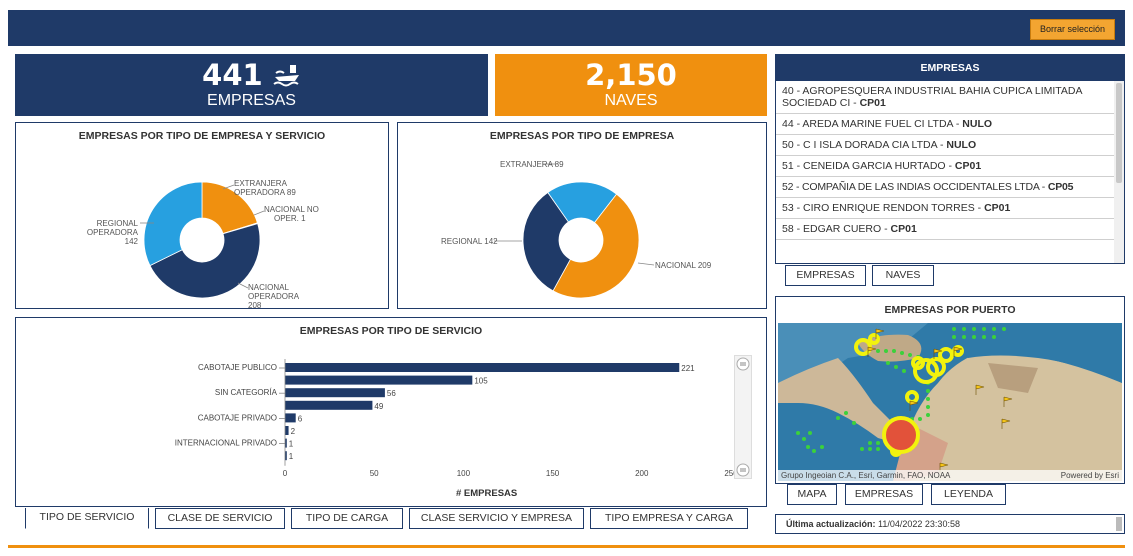 This screenshot has height=556, width=1133. I want to click on kpi-empresas: 441 EMPRESAS, so click(251, 85).